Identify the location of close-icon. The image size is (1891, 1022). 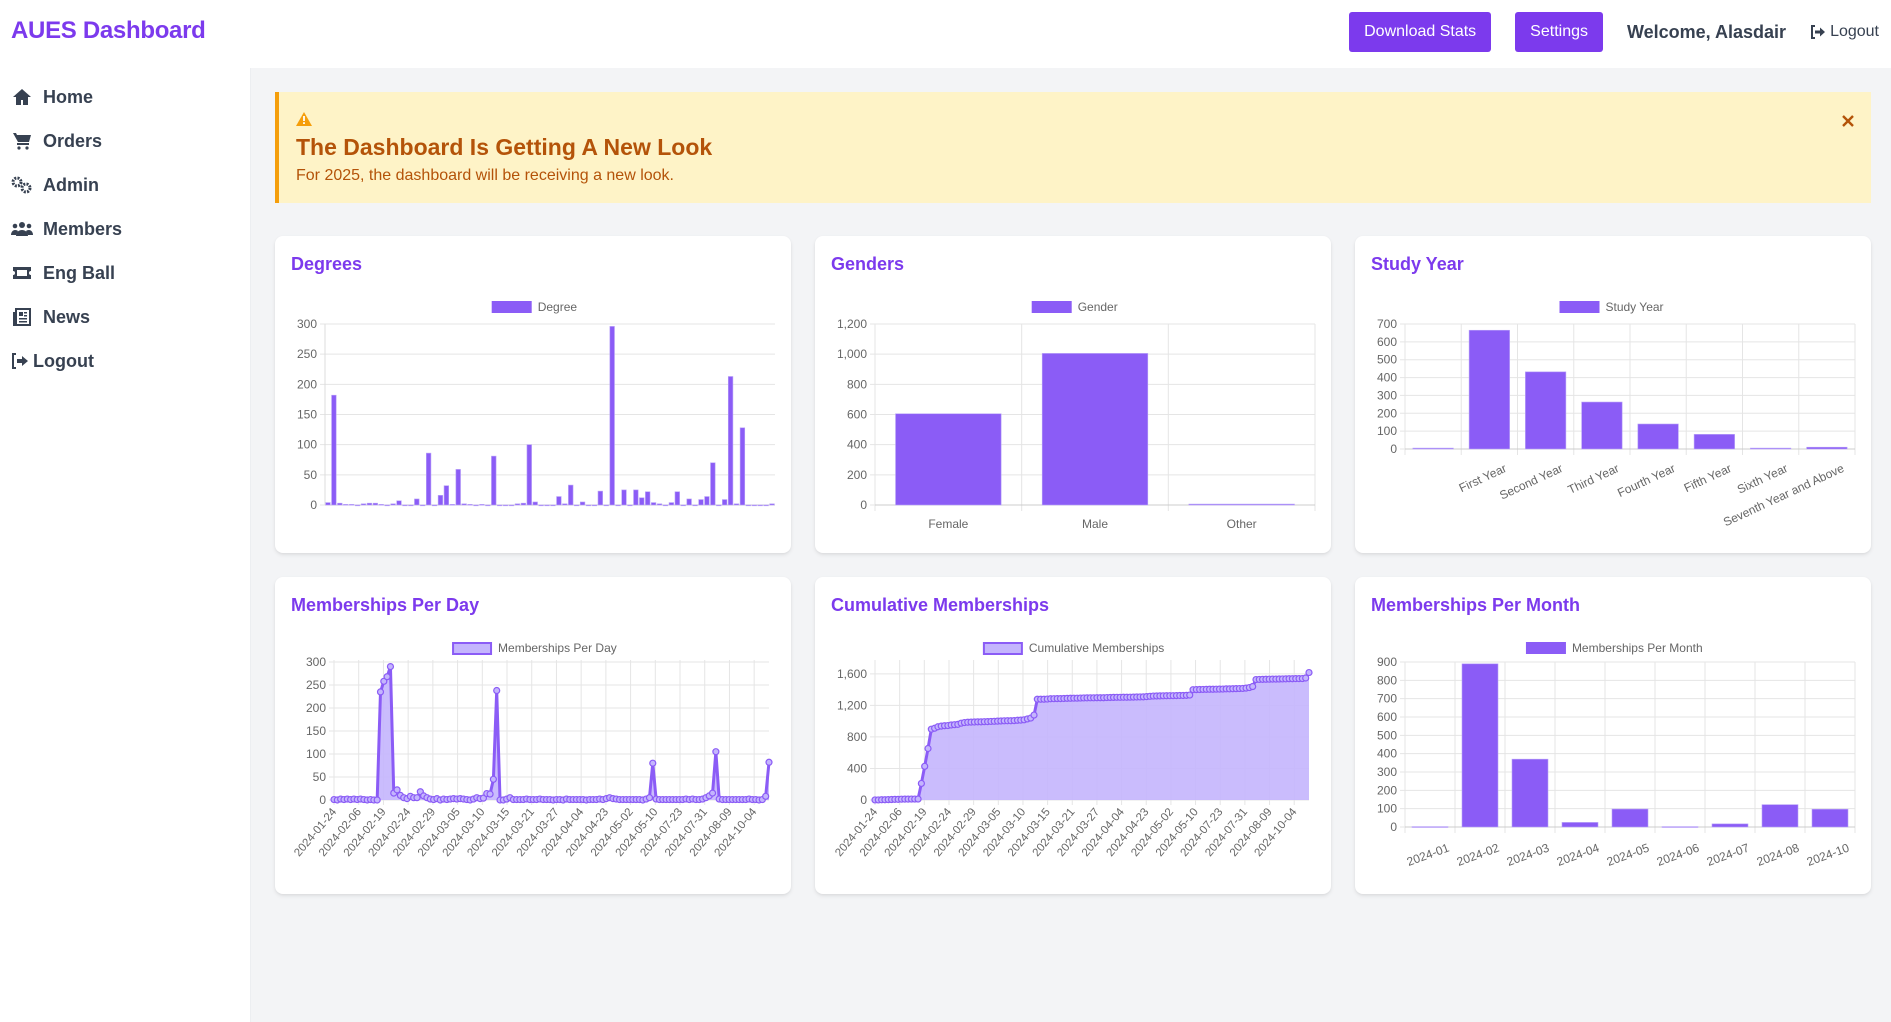
(1848, 121).